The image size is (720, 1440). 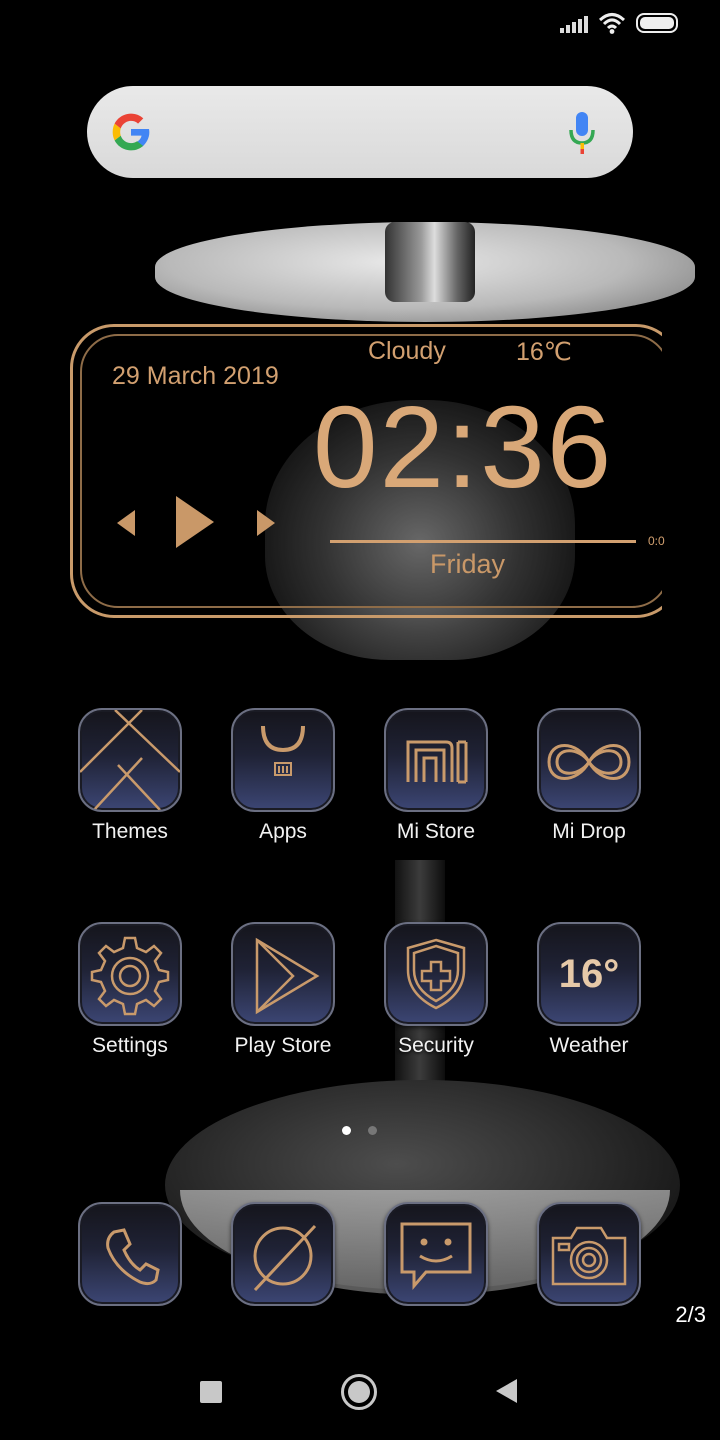 I want to click on app-apps: Apps, so click(x=283, y=776).